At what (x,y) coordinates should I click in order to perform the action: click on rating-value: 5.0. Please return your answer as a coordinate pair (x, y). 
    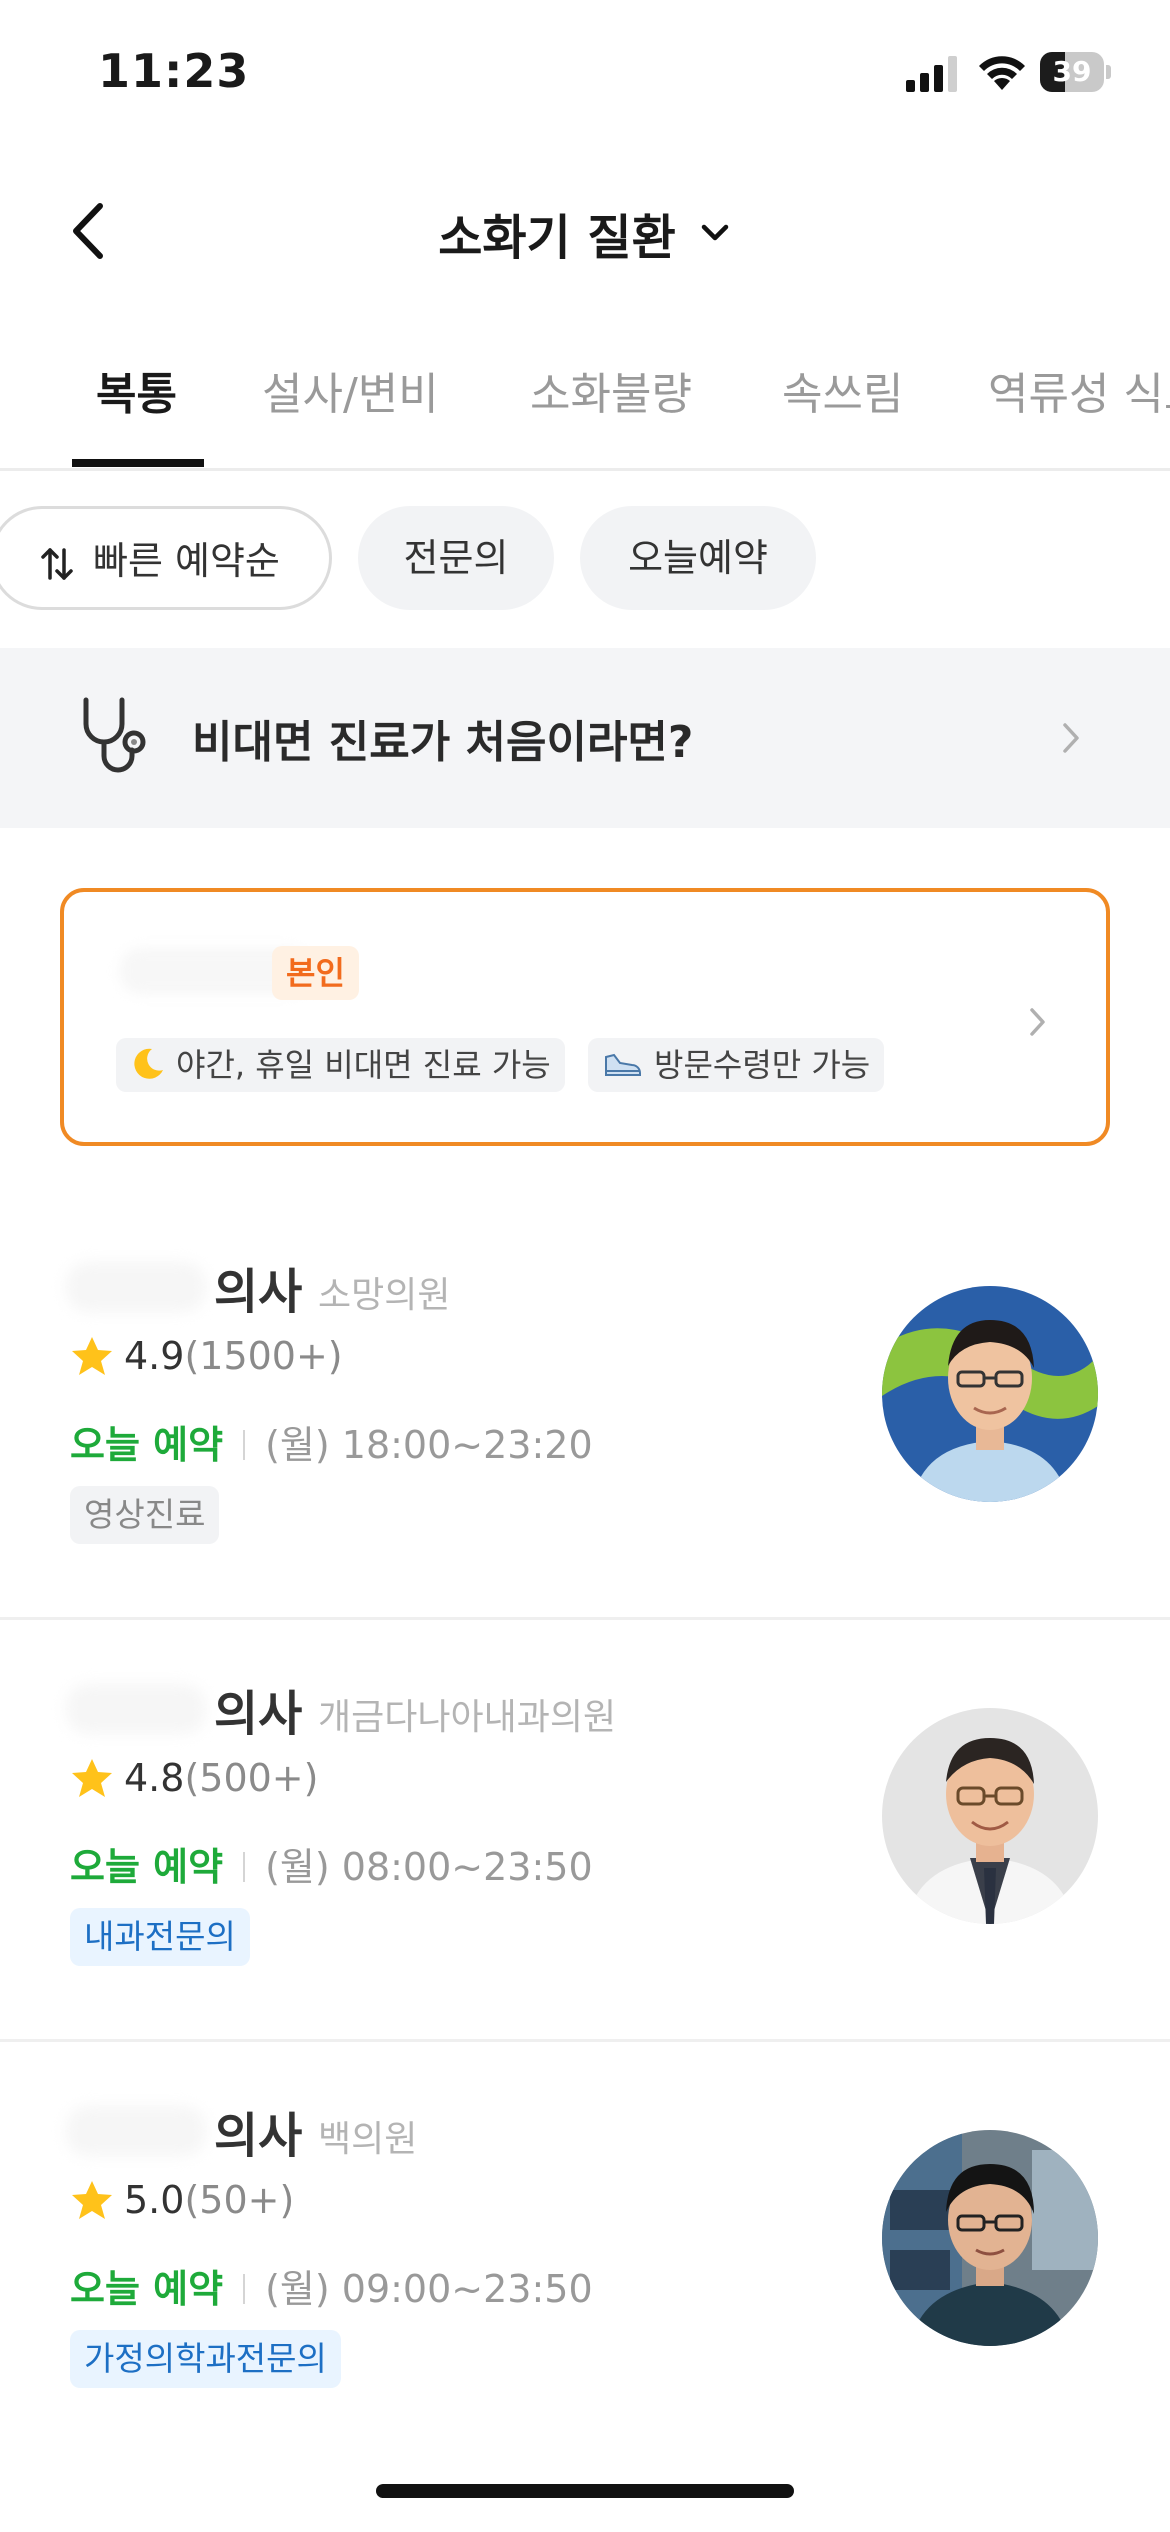
    Looking at the image, I should click on (154, 2200).